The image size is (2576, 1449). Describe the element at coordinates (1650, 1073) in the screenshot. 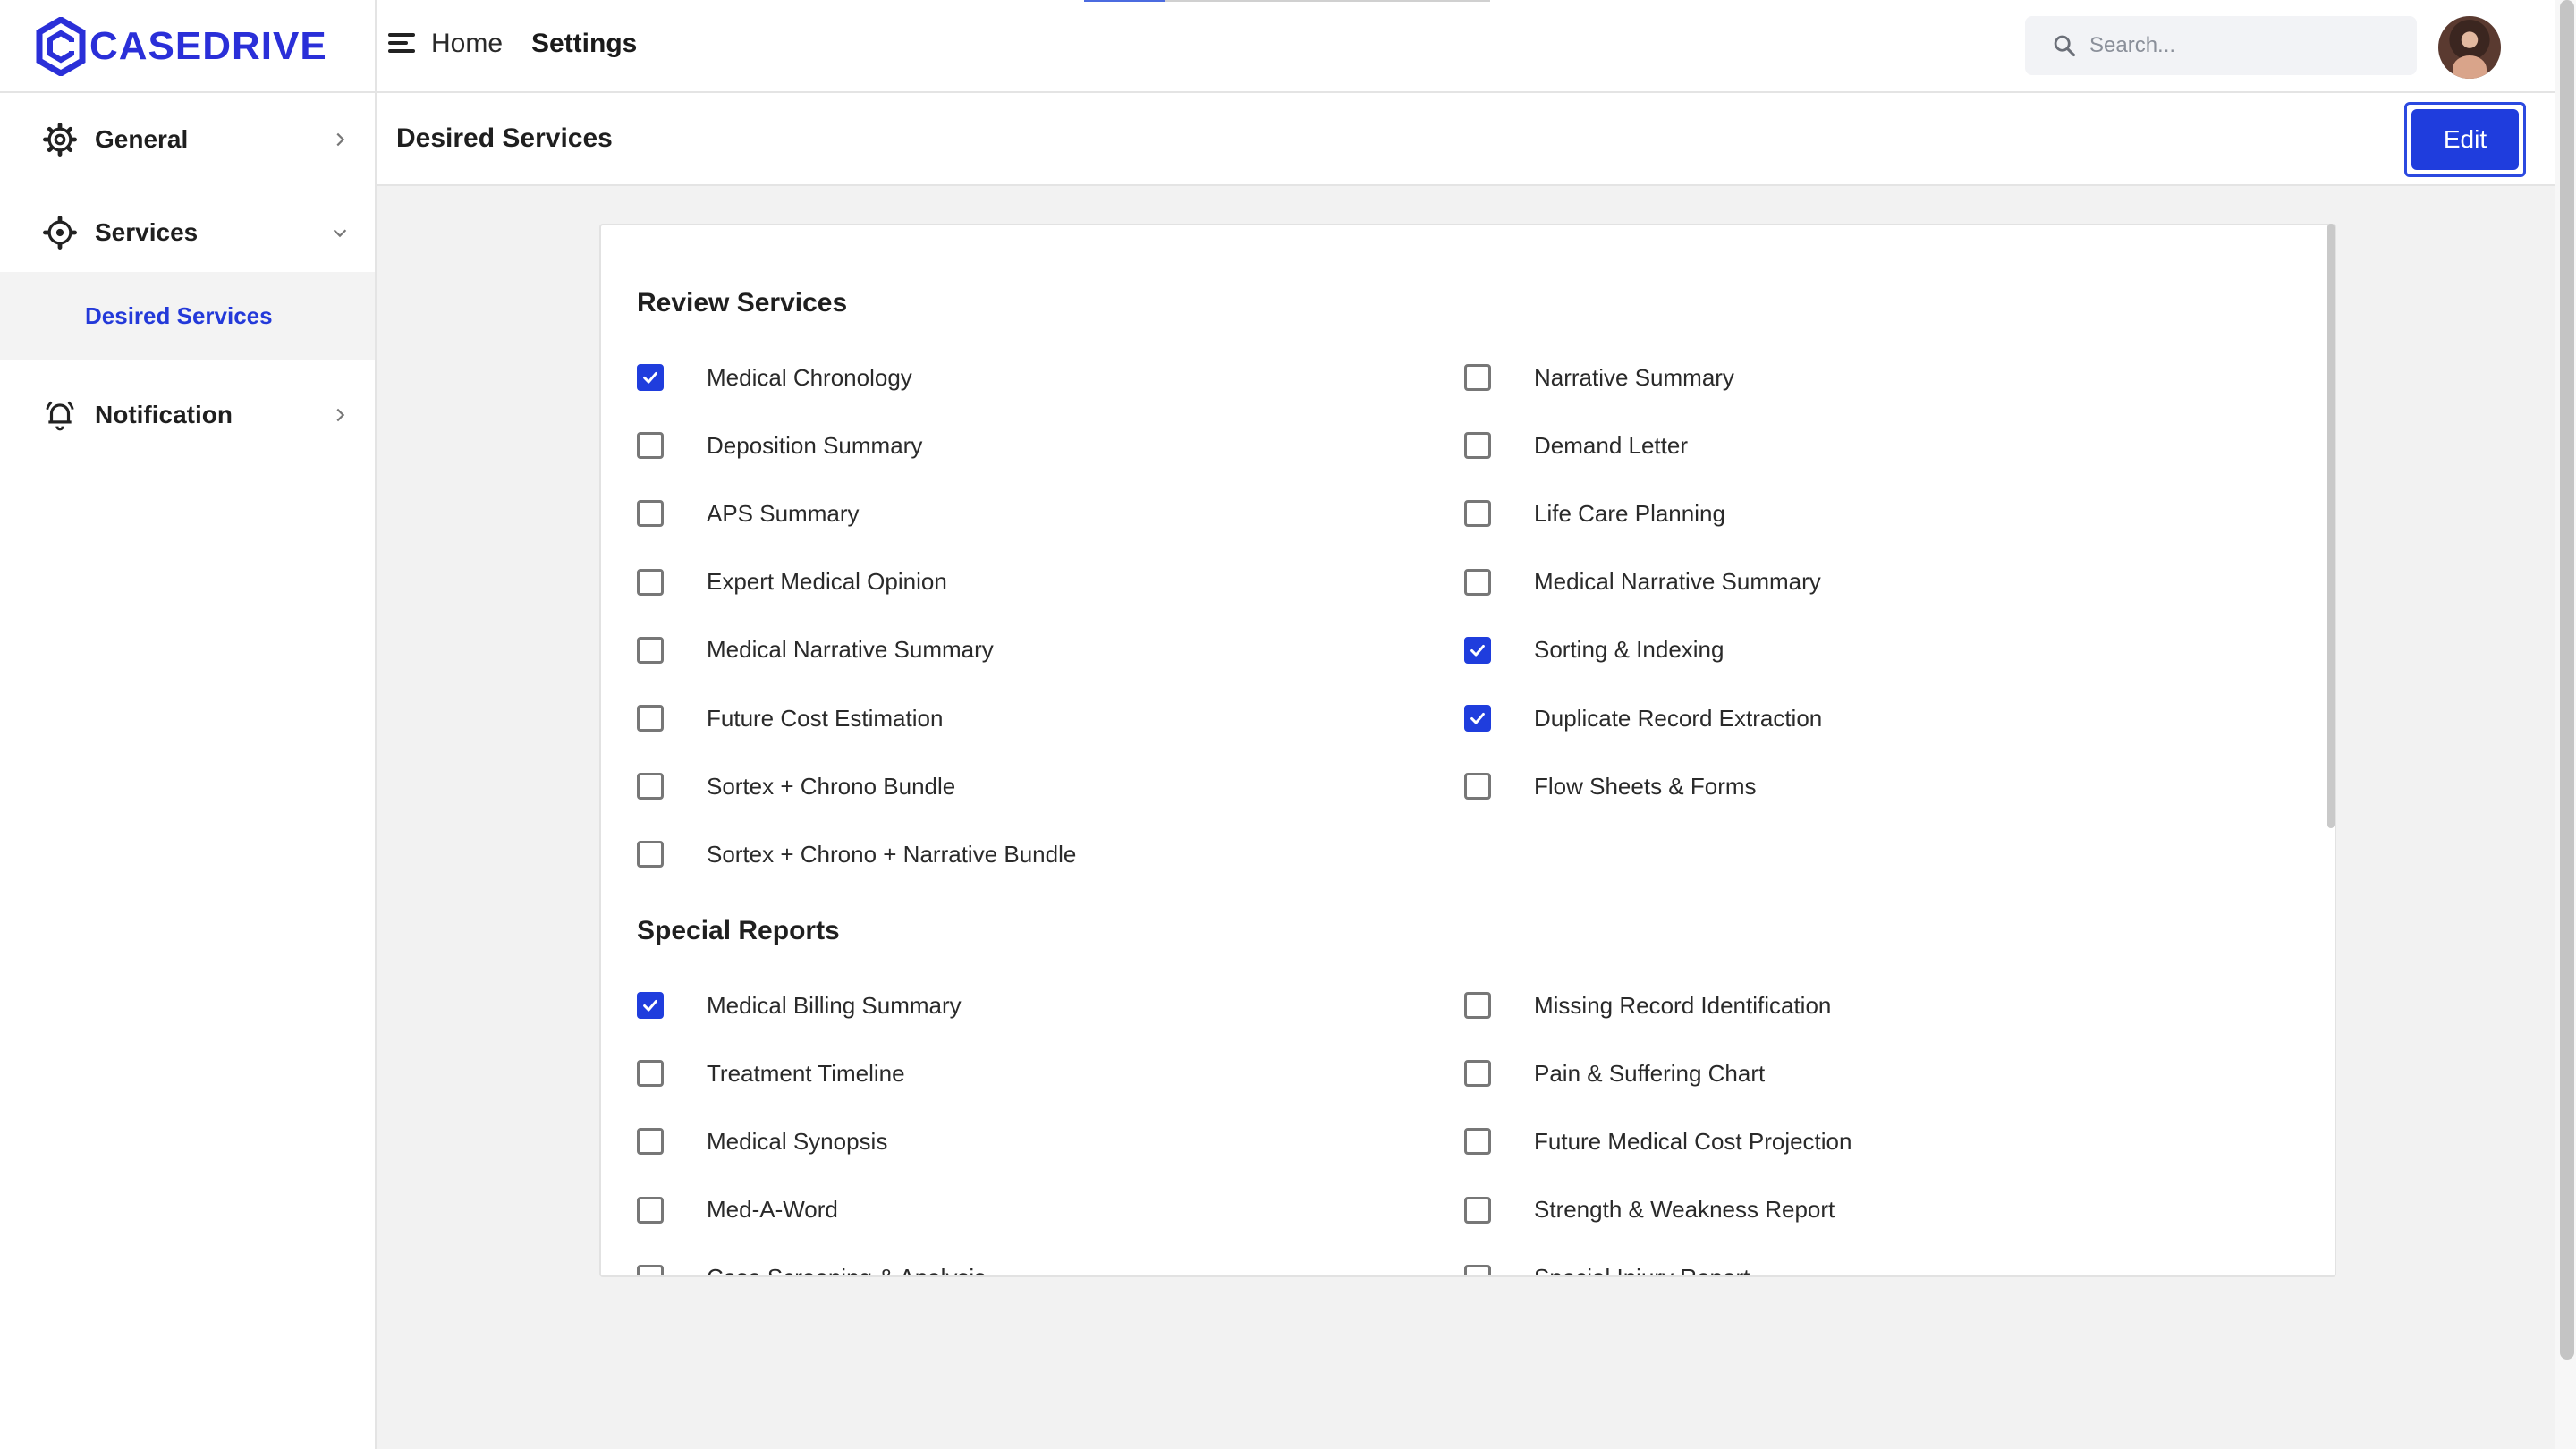

I see `service-option-label: Pain & Suffering Chart` at that location.